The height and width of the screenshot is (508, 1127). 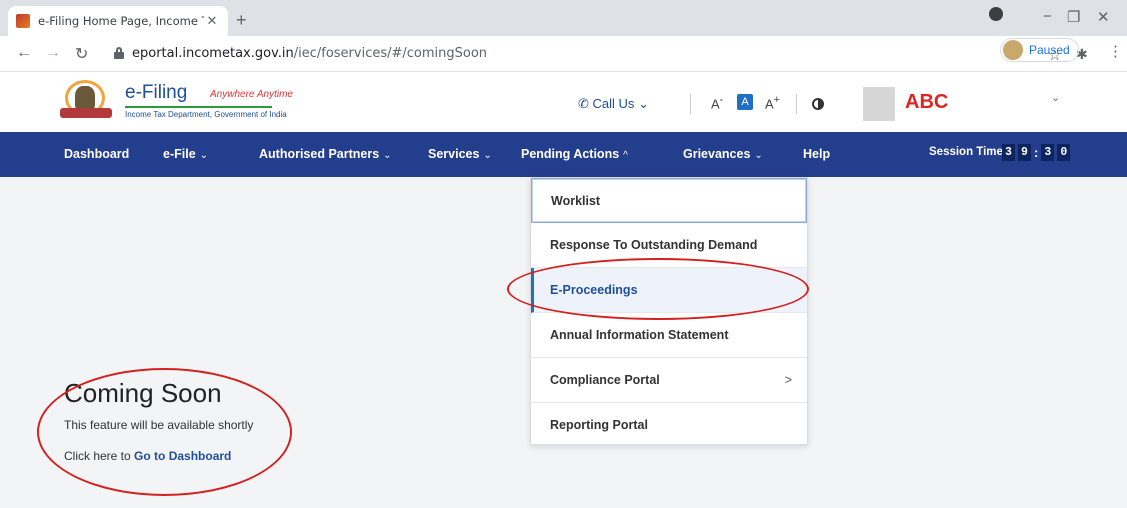 What do you see at coordinates (788, 380) in the screenshot?
I see `chevron-right-icon: >` at bounding box center [788, 380].